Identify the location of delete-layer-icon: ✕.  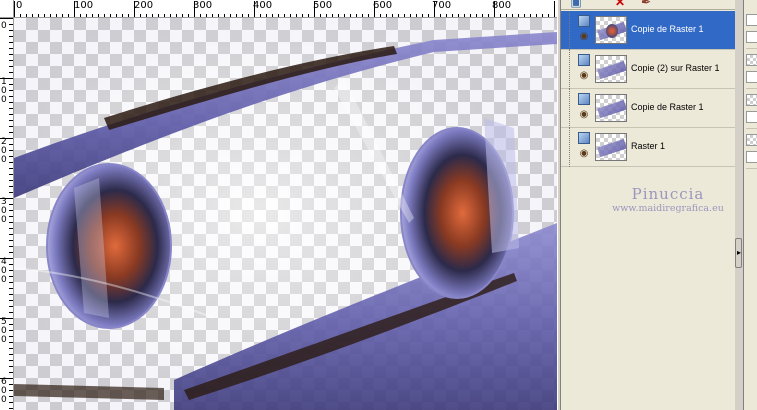
(620, 4).